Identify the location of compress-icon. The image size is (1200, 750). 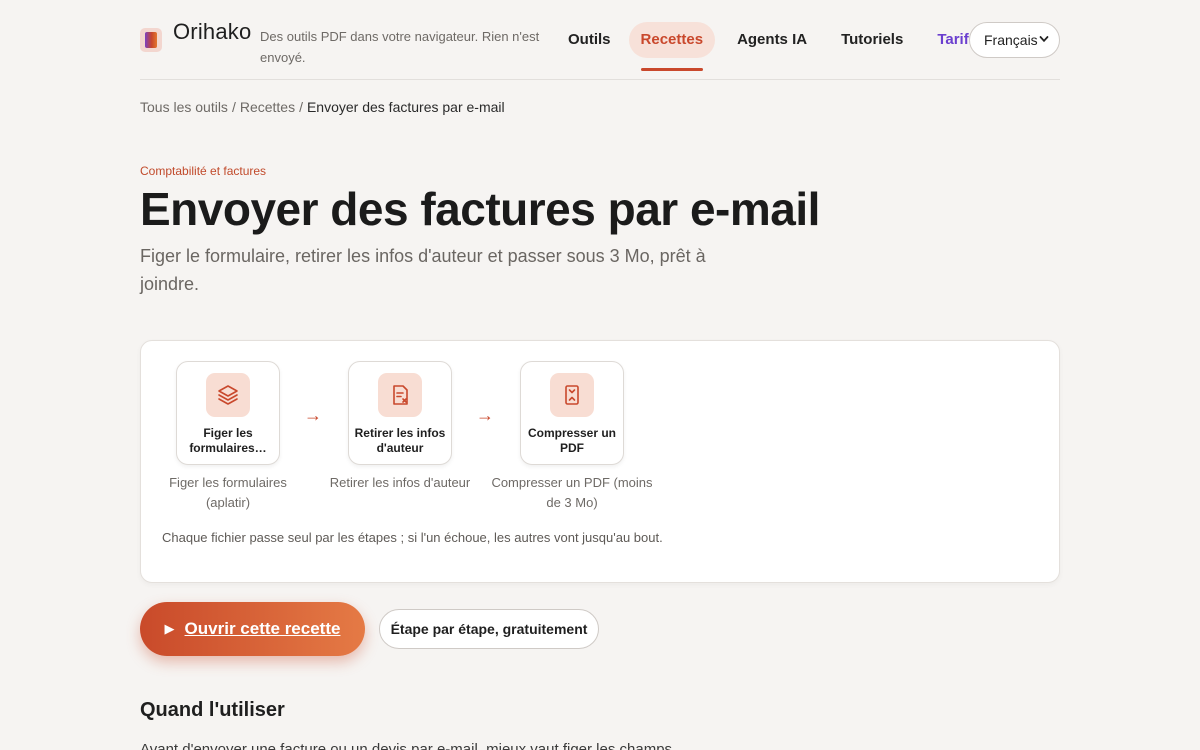
(572, 395).